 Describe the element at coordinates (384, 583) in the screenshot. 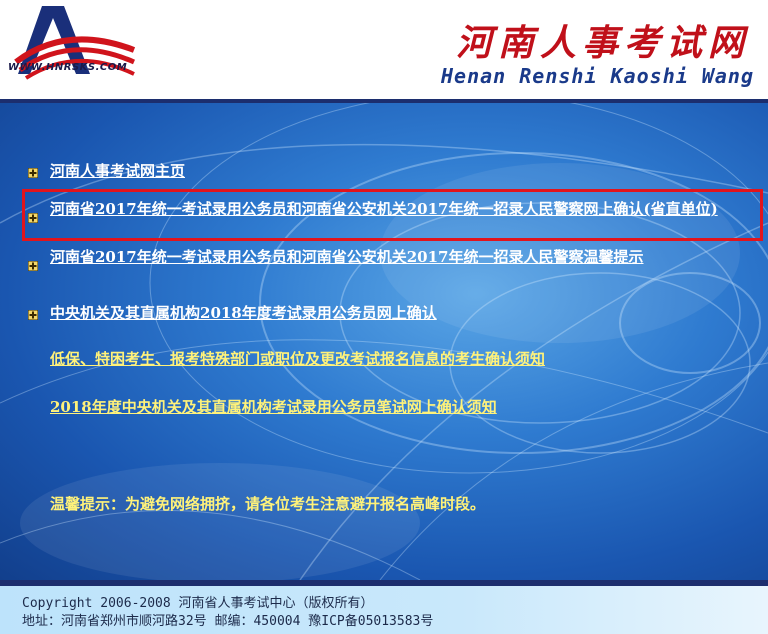

I see `footer-divider` at that location.